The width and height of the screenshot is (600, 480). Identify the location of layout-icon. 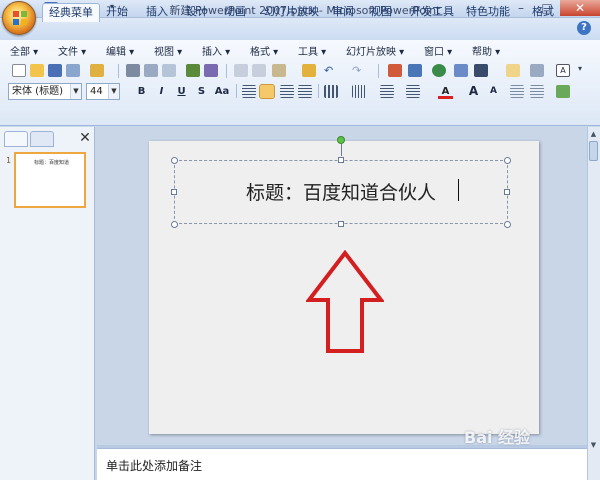
(481, 70).